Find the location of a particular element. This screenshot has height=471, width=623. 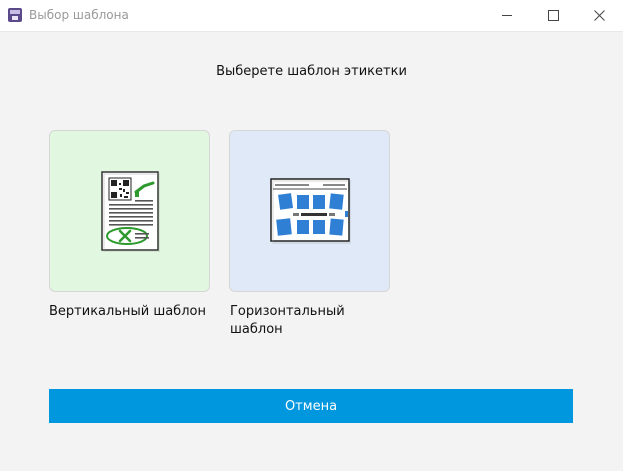

vertical-template-tile is located at coordinates (129, 211).